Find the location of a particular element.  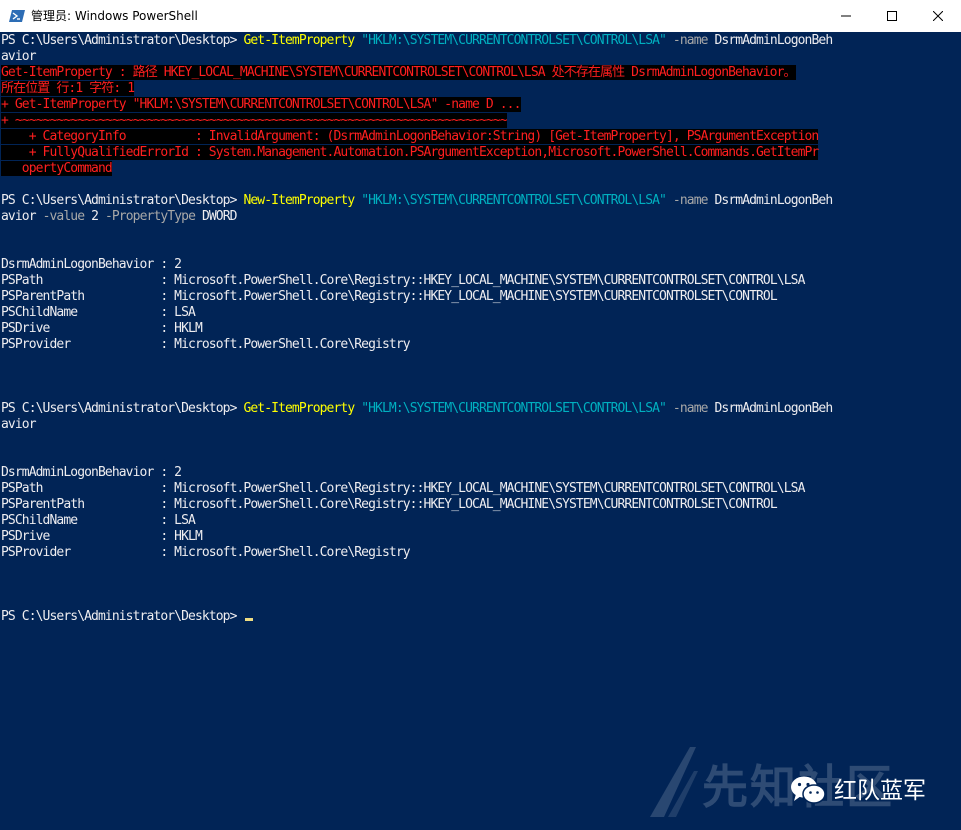

minimize-button is located at coordinates (846, 16).